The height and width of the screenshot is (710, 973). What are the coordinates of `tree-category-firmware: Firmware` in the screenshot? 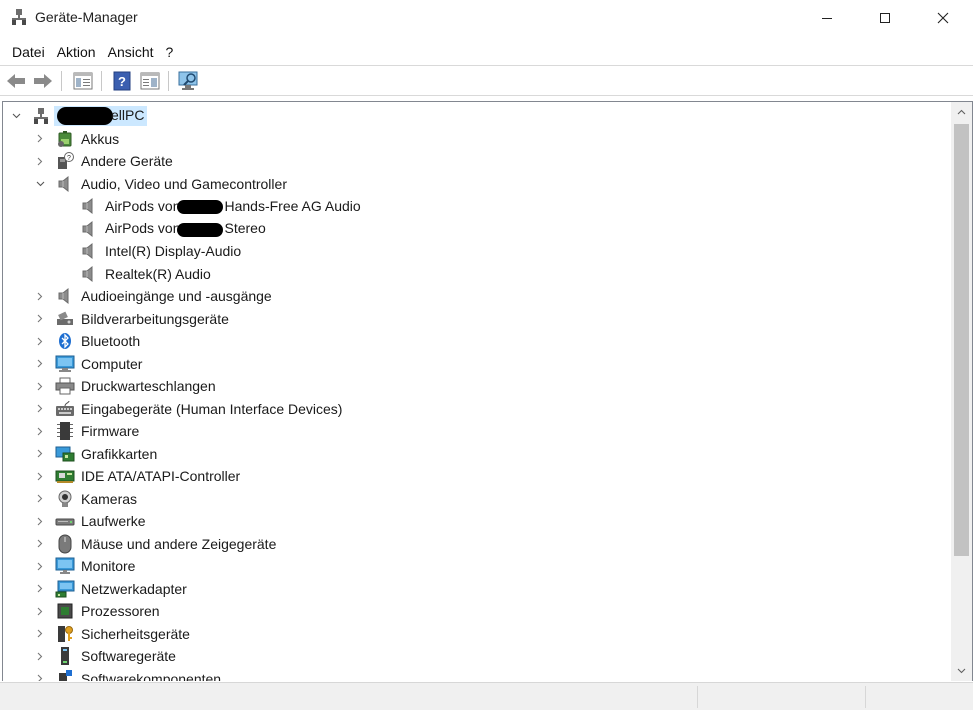 It's located at (86, 431).